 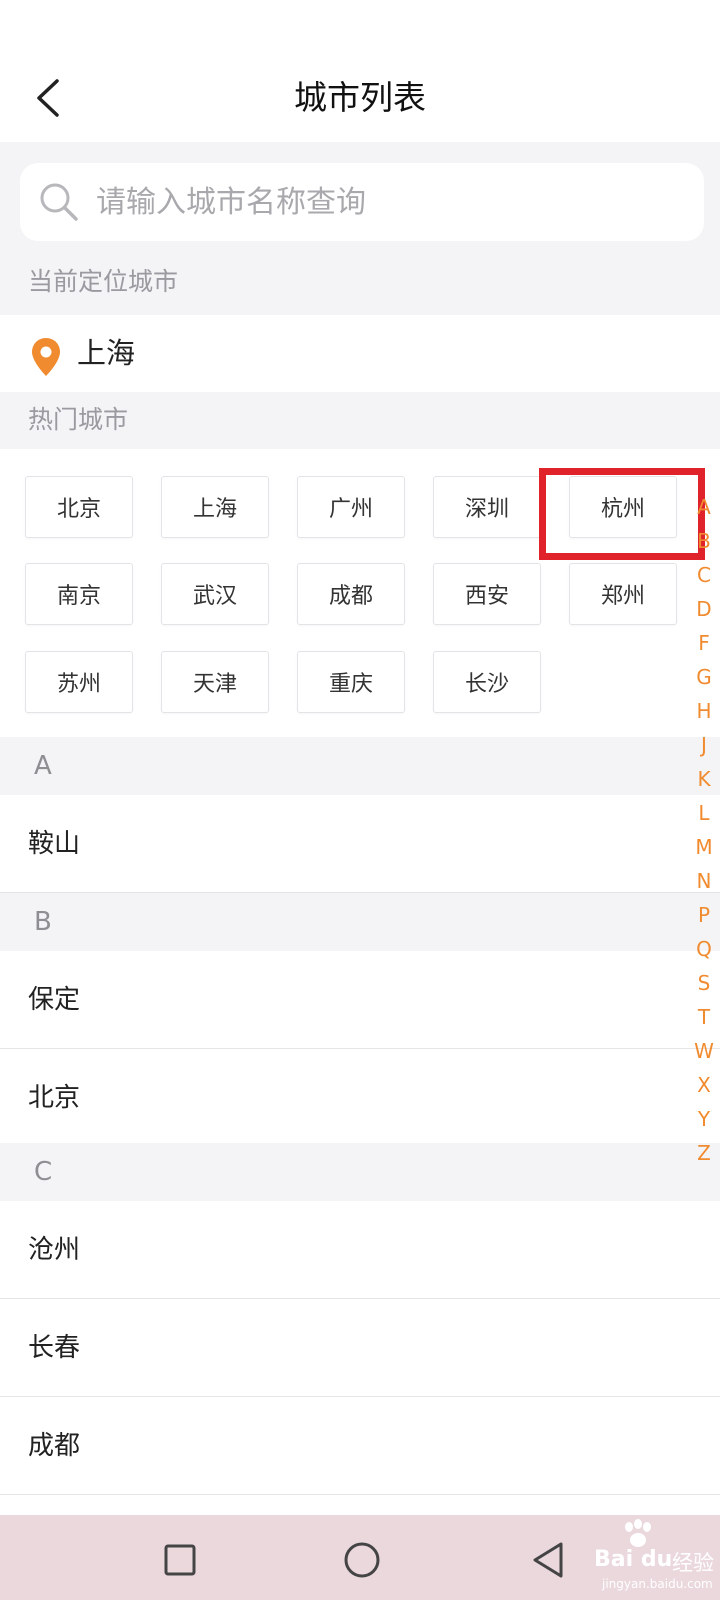 What do you see at coordinates (215, 682) in the screenshot?
I see `hot-city-chip: 天津` at bounding box center [215, 682].